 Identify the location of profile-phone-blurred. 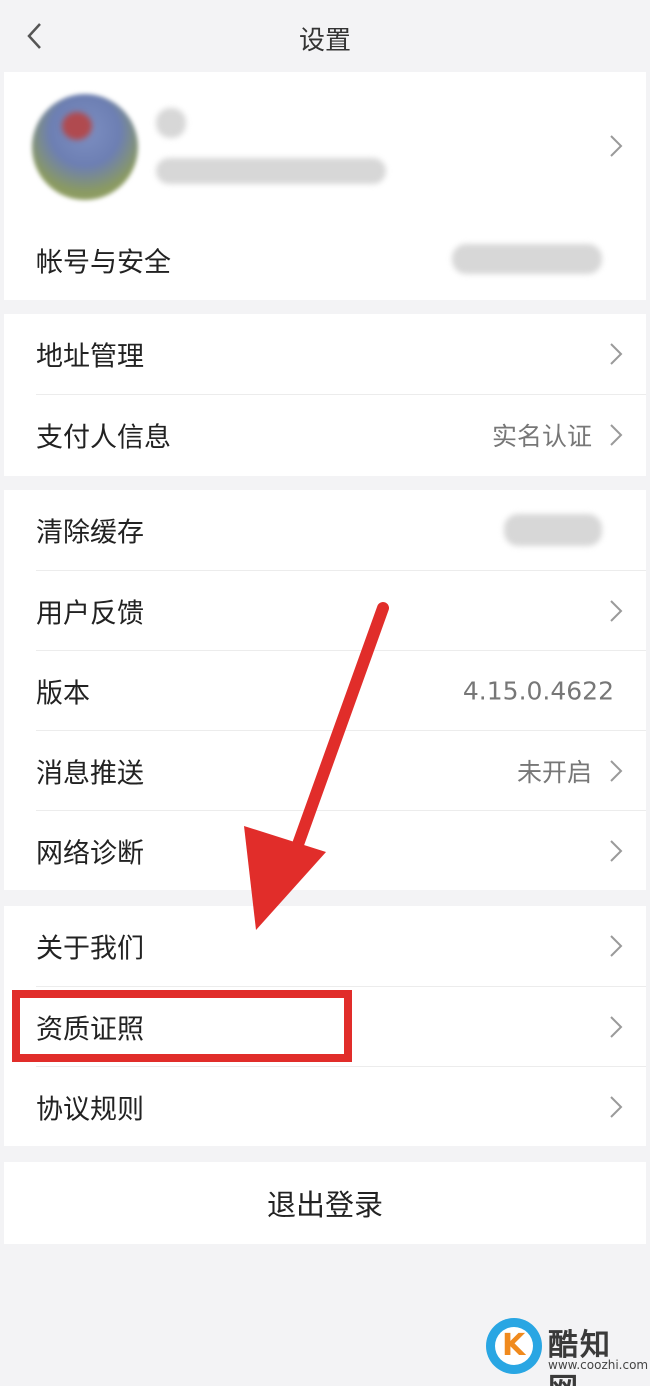
(271, 171).